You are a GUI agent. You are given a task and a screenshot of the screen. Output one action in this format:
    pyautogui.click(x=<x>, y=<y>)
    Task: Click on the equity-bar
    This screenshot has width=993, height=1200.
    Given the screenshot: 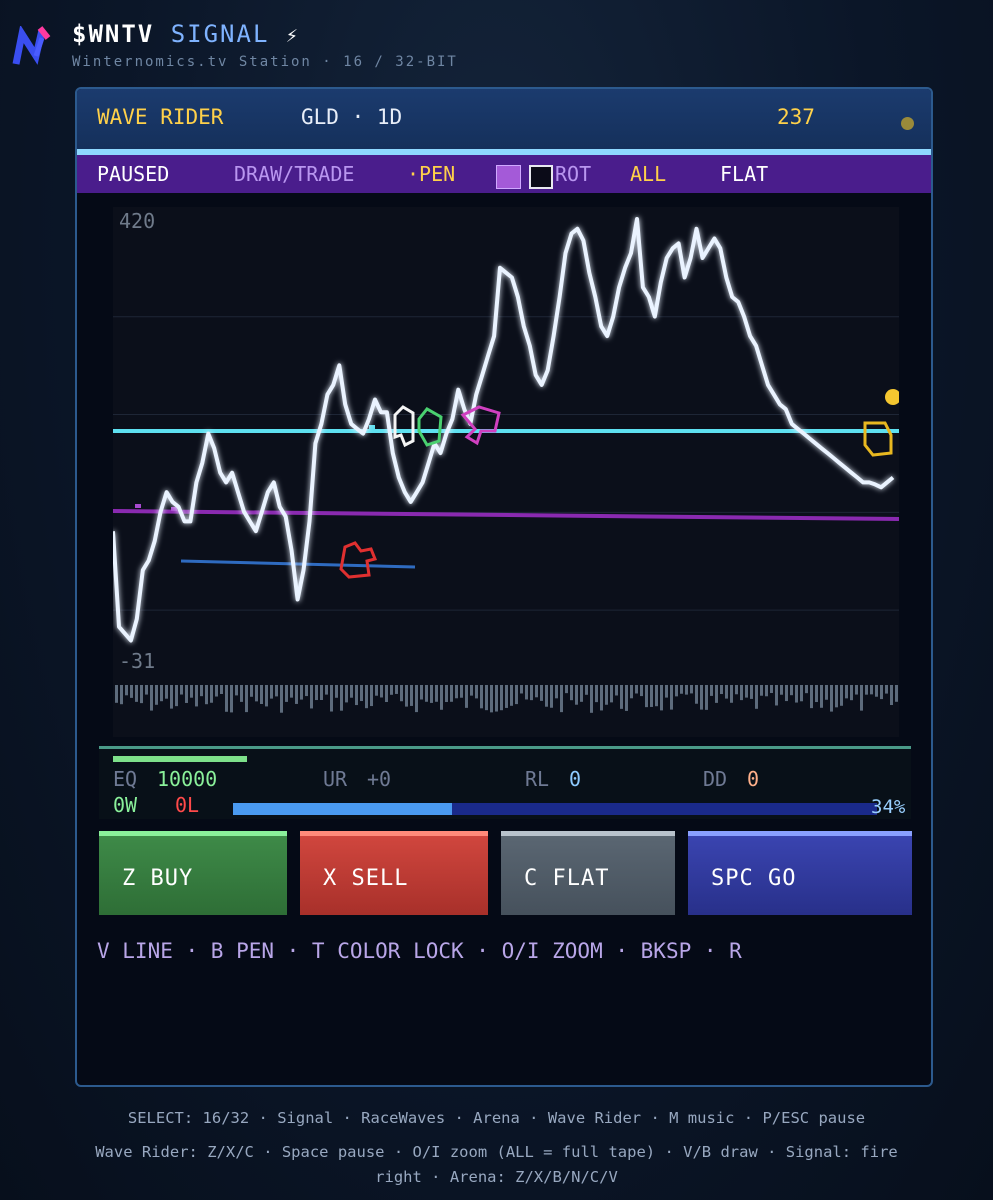 What is the action you would take?
    pyautogui.click(x=180, y=759)
    